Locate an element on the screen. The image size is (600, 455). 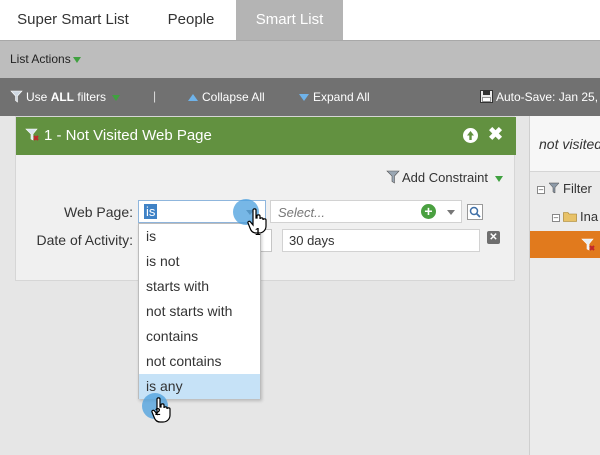
web-page-select: Select... + is located at coordinates (366, 211).